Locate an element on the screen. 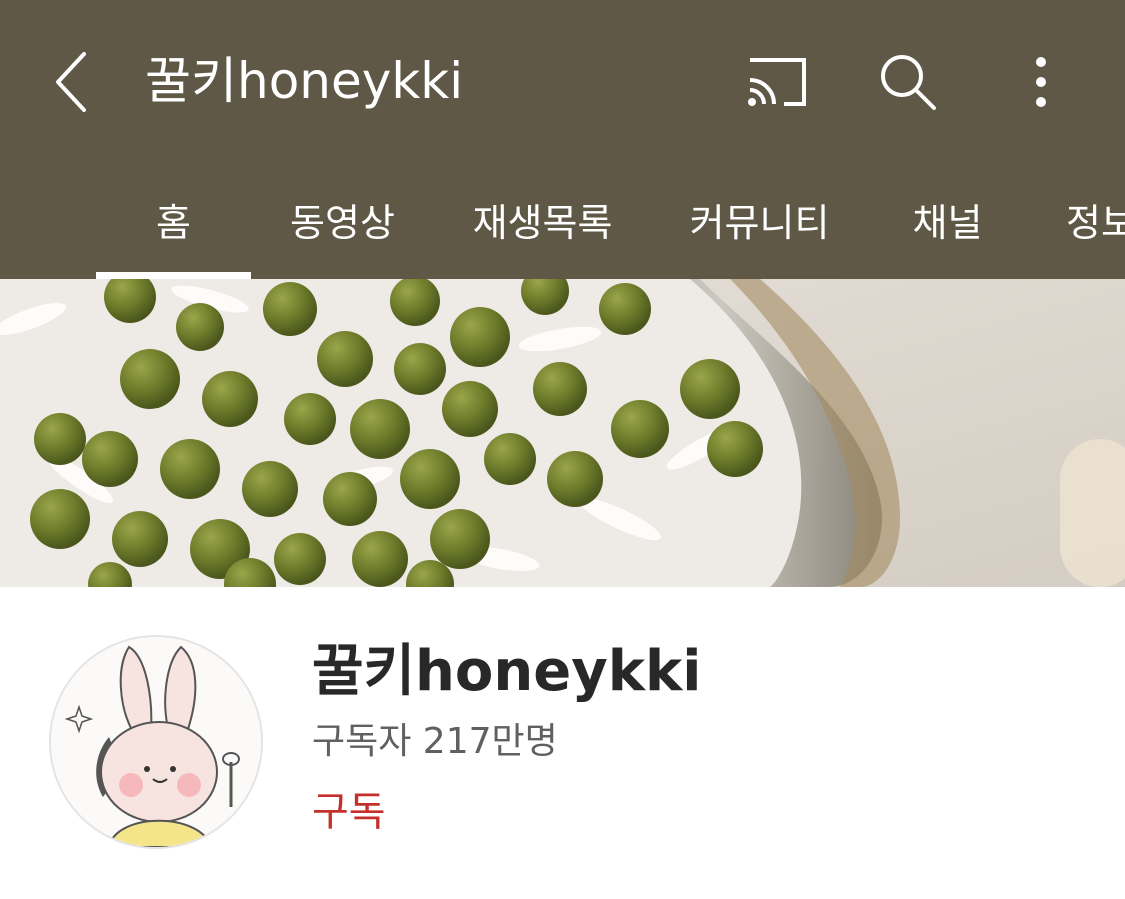 The width and height of the screenshot is (1125, 899). channel-avatar is located at coordinates (156, 742).